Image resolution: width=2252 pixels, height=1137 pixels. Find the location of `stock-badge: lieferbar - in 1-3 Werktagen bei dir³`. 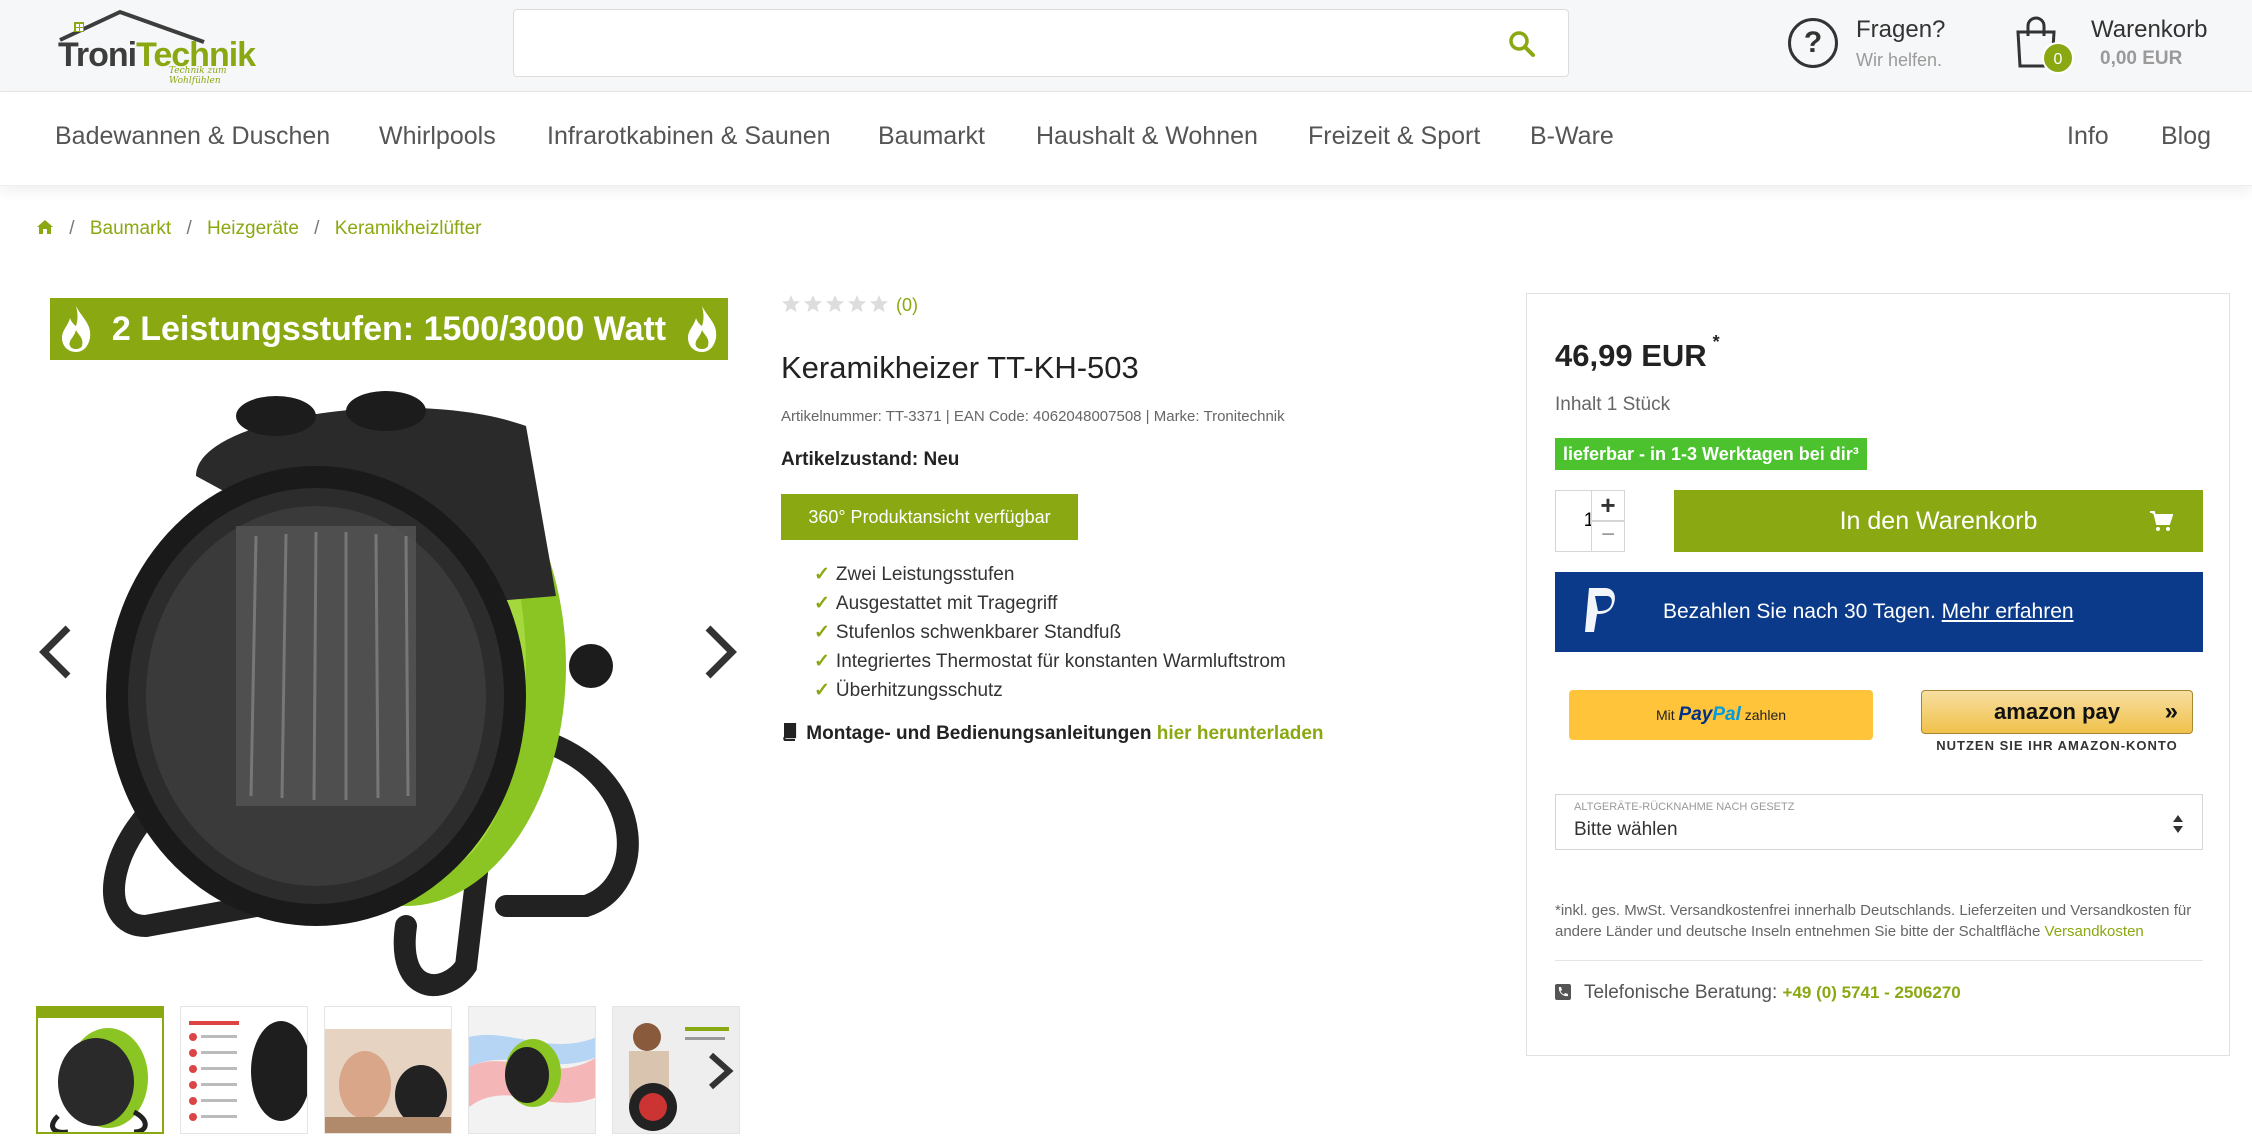

stock-badge: lieferbar - in 1-3 Werktagen bei dir³ is located at coordinates (1711, 454).